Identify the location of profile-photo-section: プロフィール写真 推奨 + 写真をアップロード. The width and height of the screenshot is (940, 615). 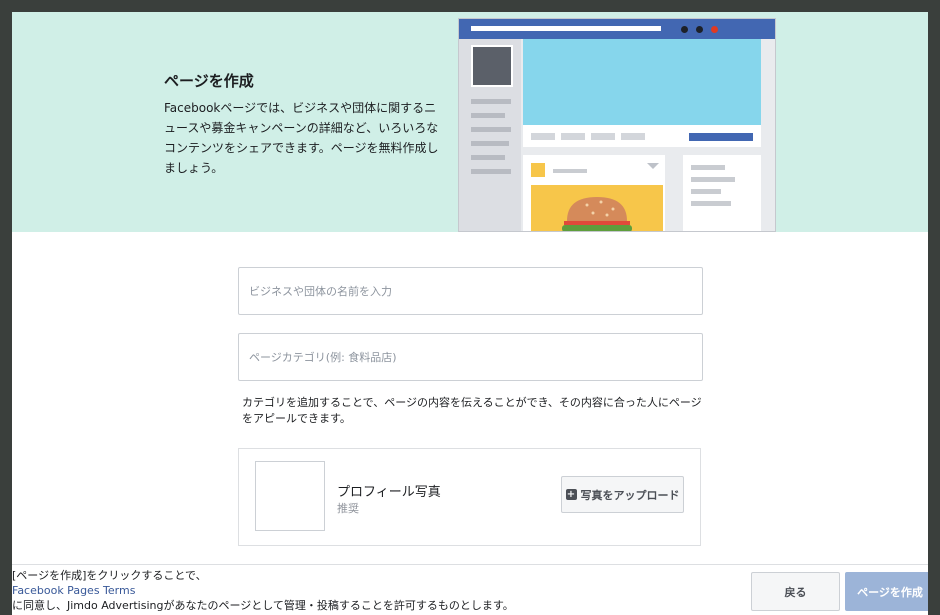
(469, 497).